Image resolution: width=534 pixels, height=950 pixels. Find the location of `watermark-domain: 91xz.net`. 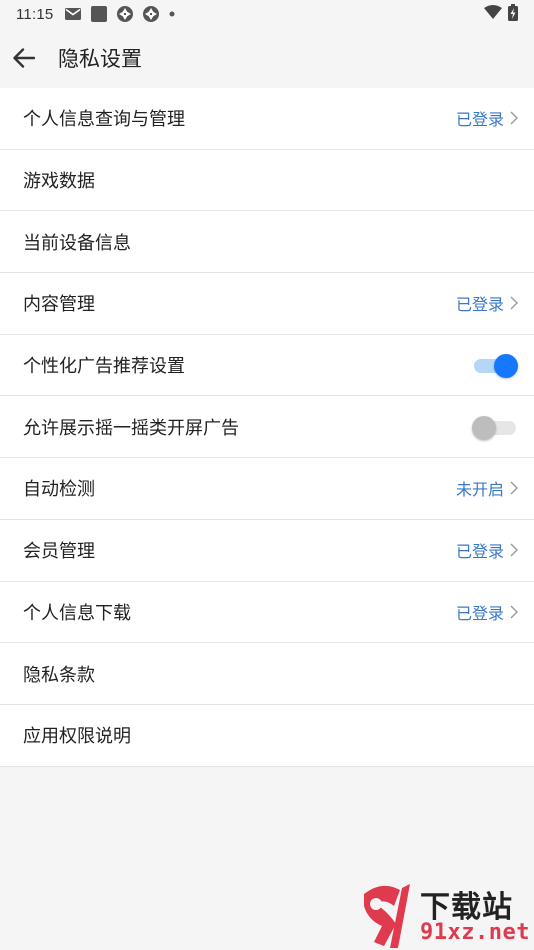

watermark-domain: 91xz.net is located at coordinates (475, 932).